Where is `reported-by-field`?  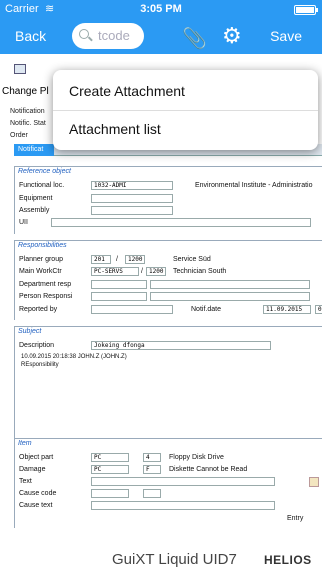 reported-by-field is located at coordinates (132, 309).